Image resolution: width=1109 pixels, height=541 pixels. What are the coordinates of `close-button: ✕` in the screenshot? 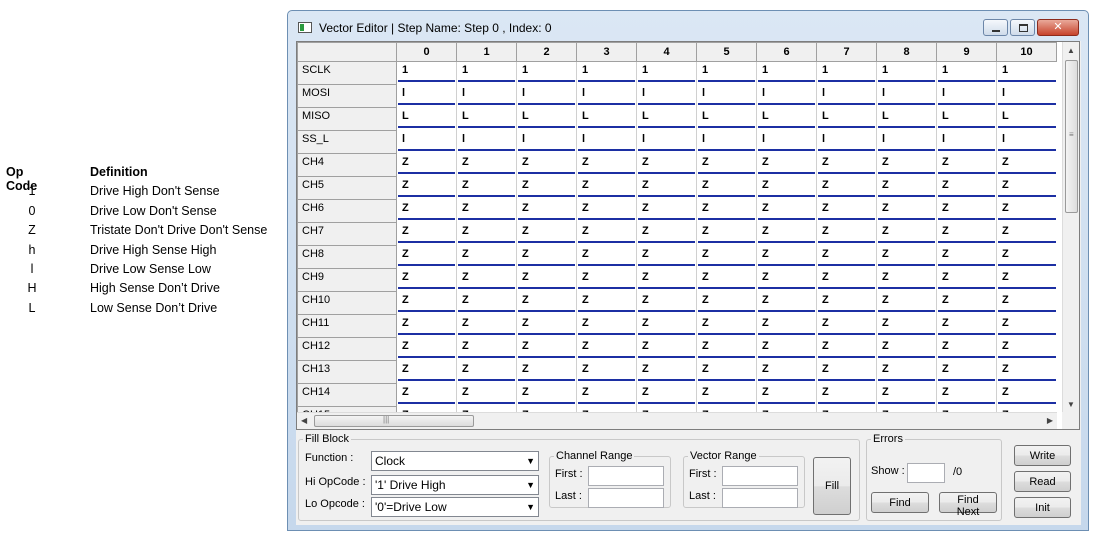 It's located at (1058, 27).